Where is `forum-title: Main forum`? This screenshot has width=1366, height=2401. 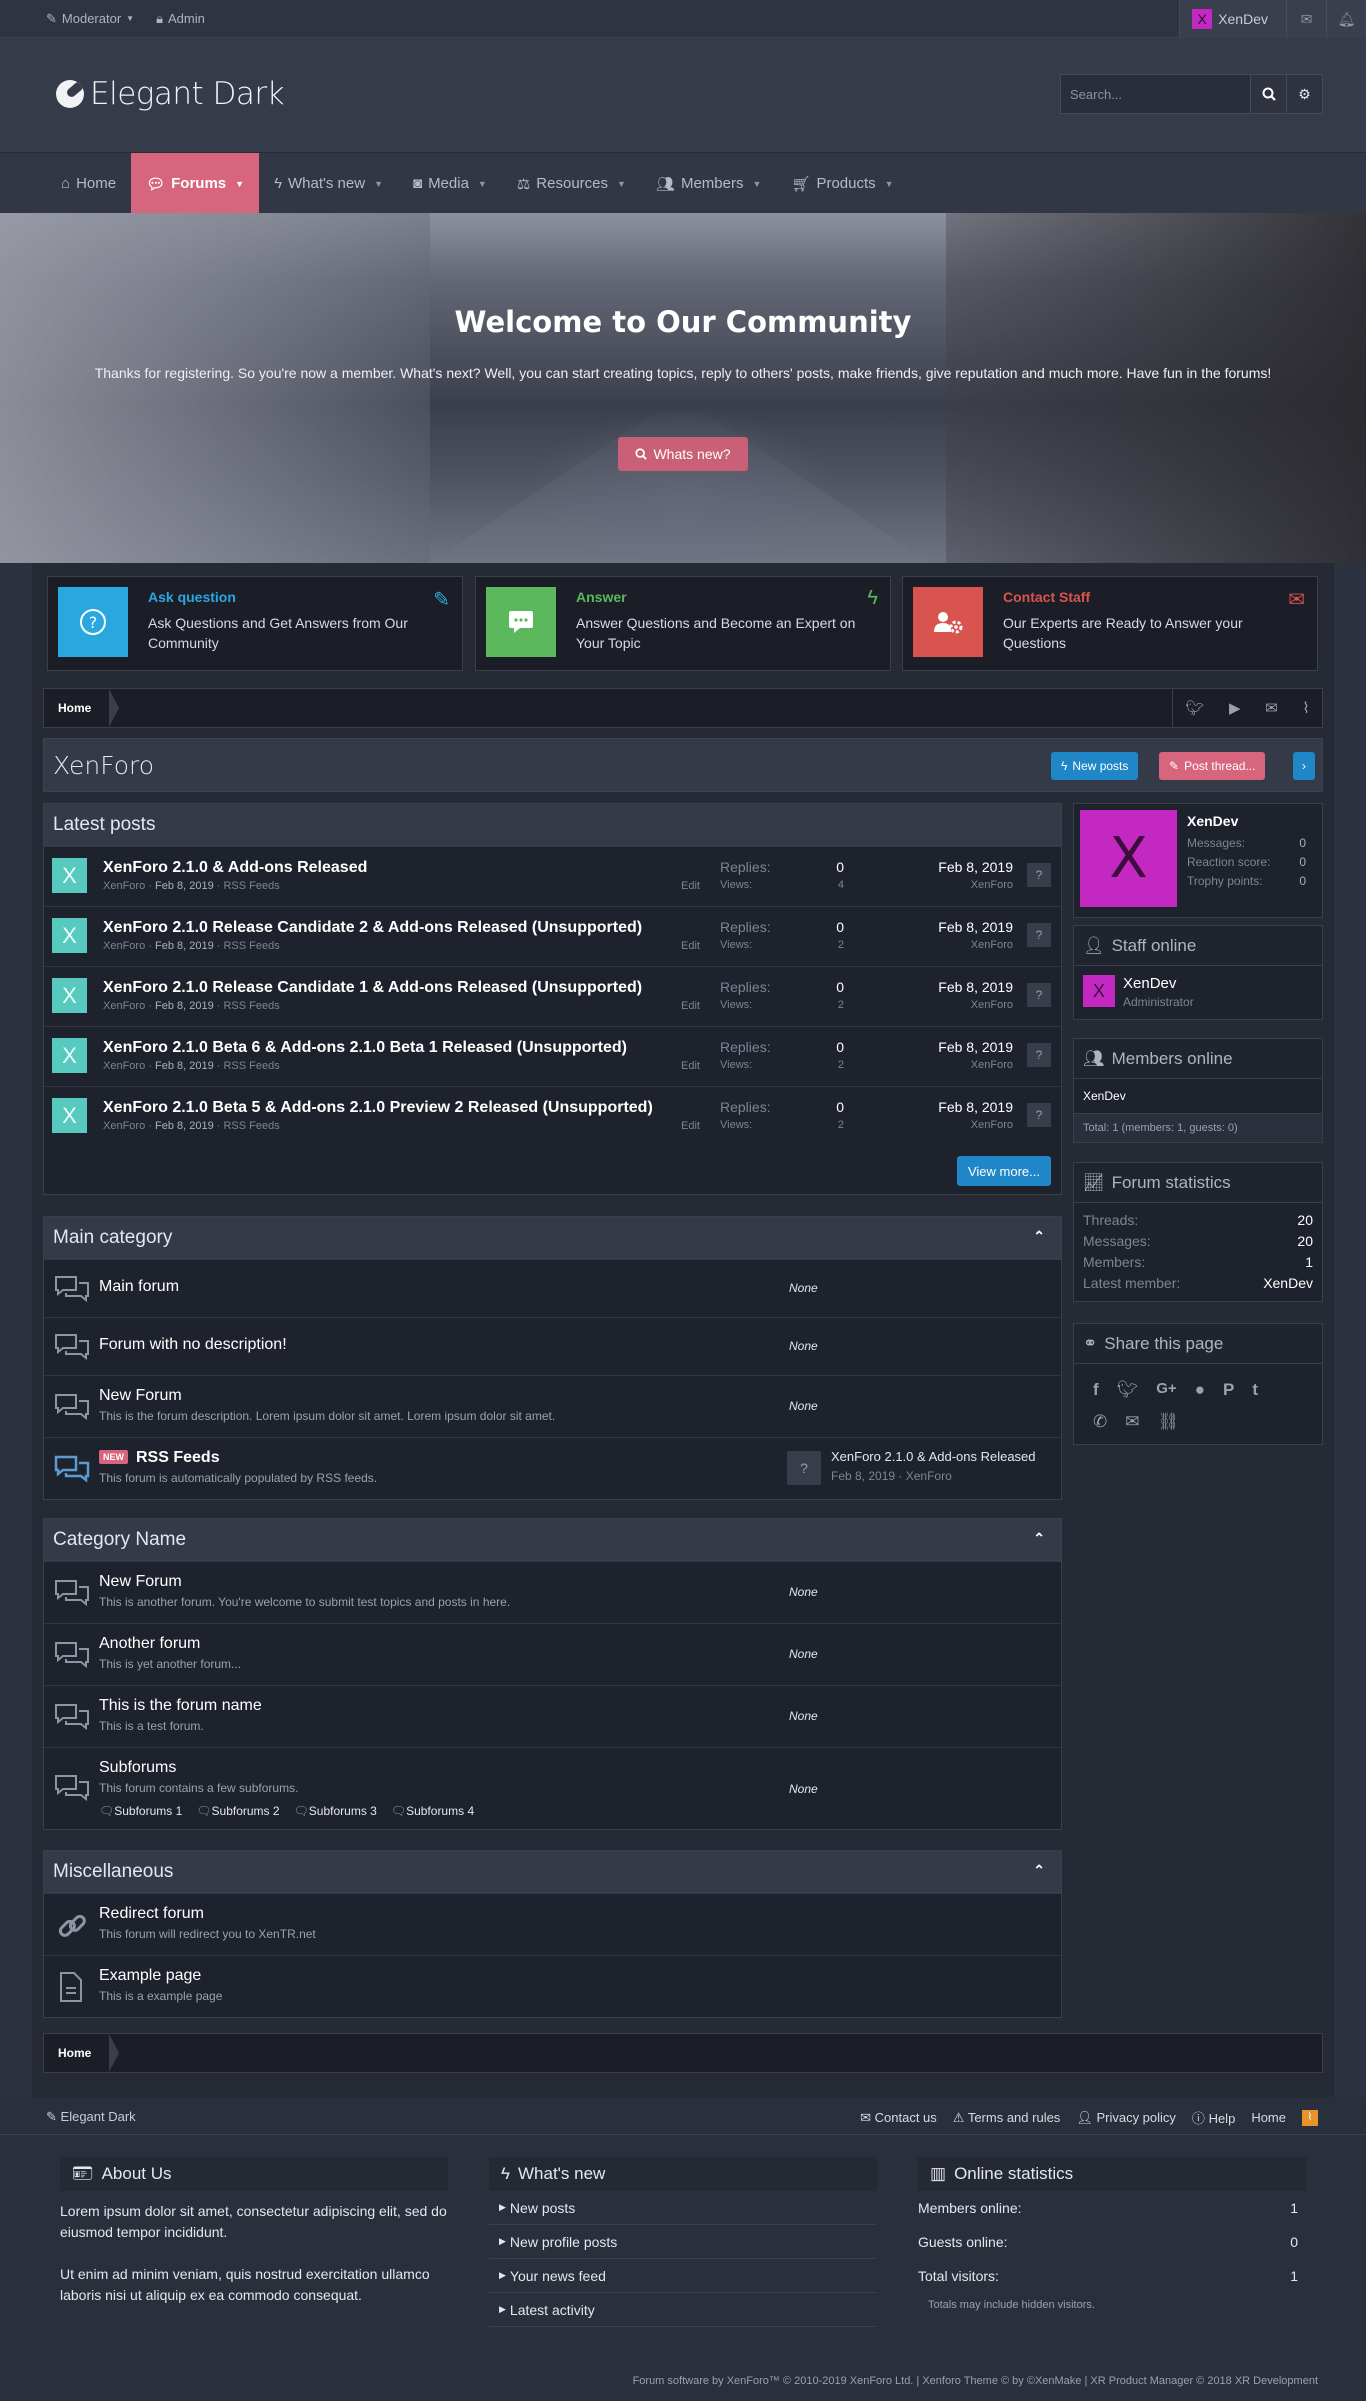
forum-title: Main forum is located at coordinates (139, 1287).